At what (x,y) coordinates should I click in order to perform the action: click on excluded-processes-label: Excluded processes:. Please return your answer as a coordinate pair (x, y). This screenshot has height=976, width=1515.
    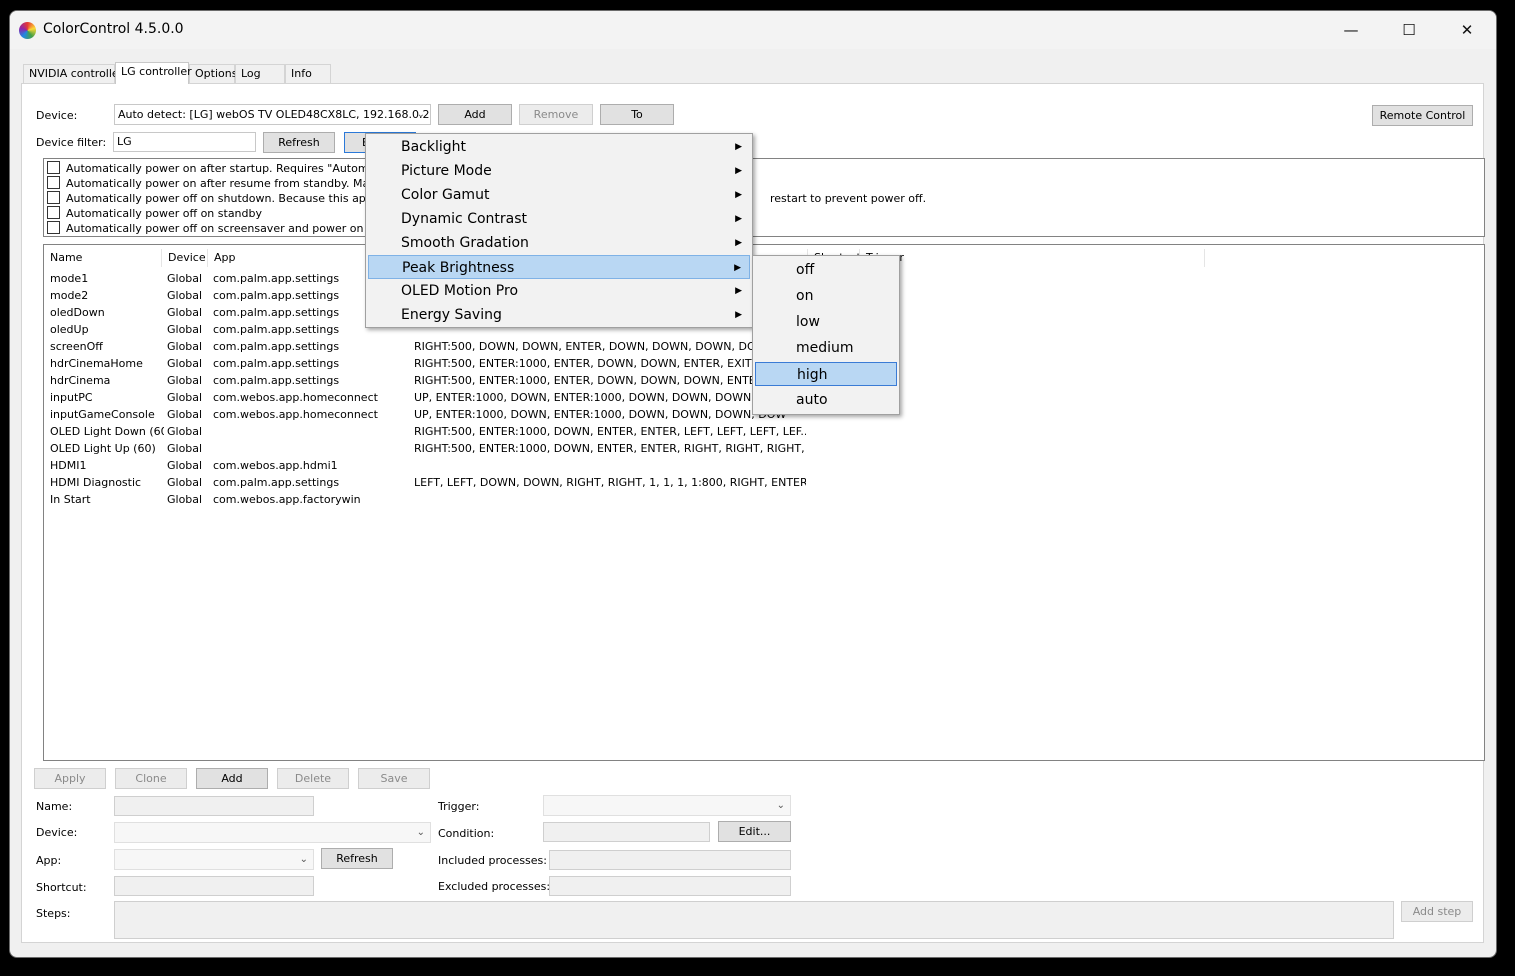
    Looking at the image, I should click on (494, 886).